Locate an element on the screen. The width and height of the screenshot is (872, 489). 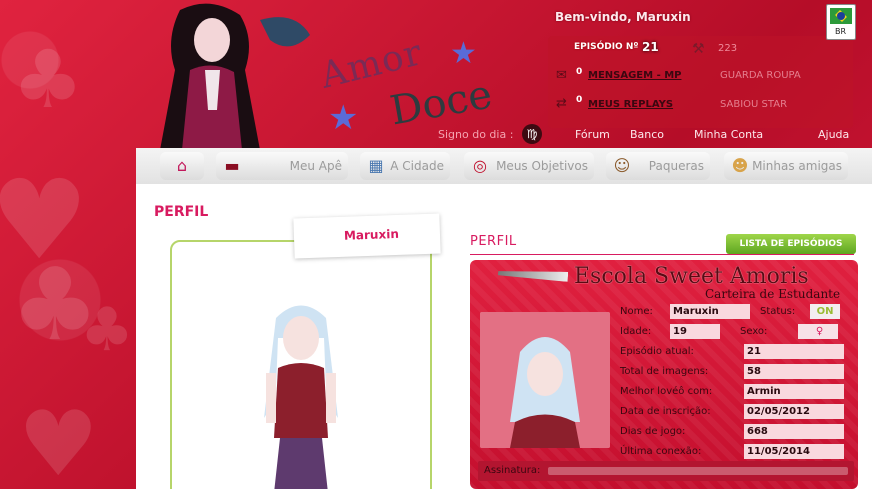
pa-value: 223 is located at coordinates (728, 48).